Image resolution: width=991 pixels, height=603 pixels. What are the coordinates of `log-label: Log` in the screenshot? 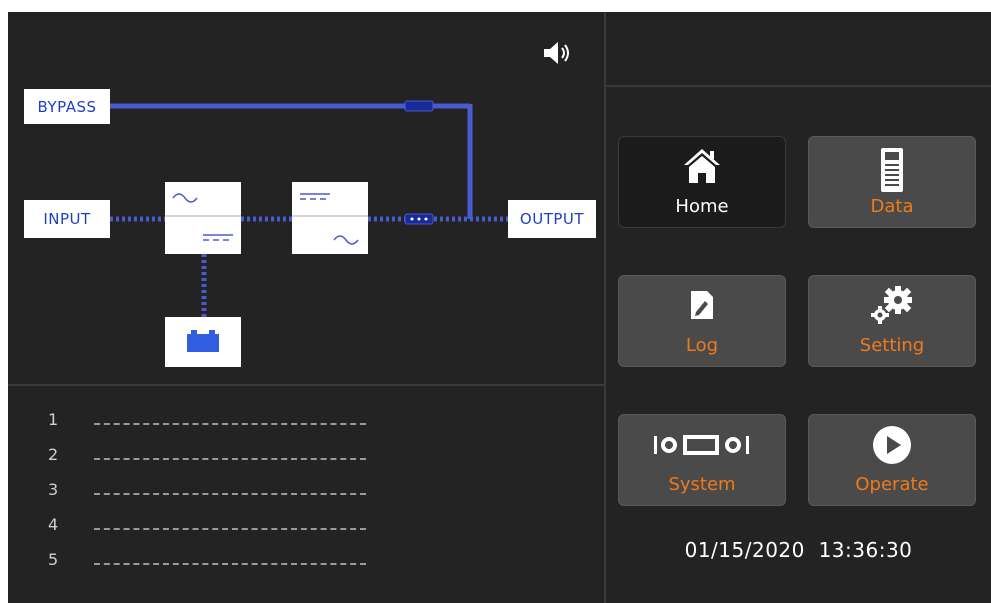 It's located at (702, 345).